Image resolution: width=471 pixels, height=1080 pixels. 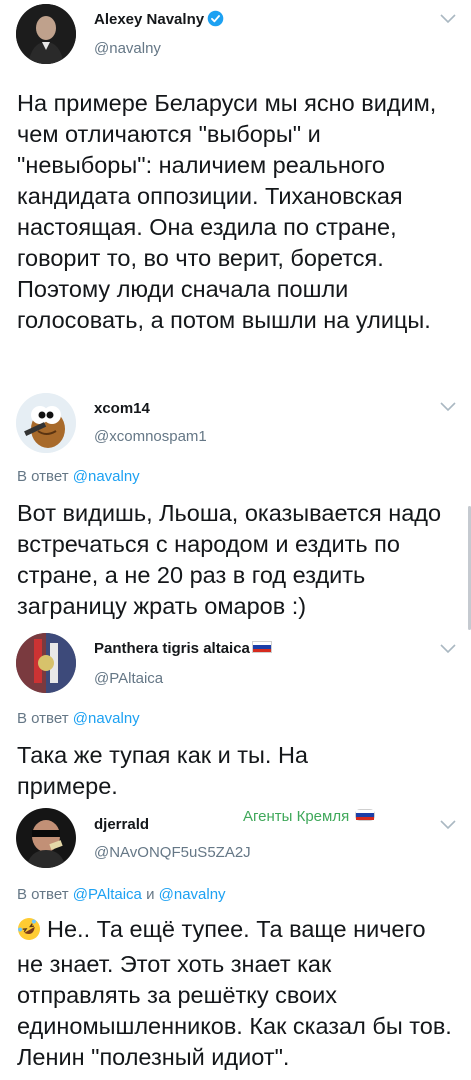 What do you see at coordinates (46, 838) in the screenshot?
I see `avatar-djerrald` at bounding box center [46, 838].